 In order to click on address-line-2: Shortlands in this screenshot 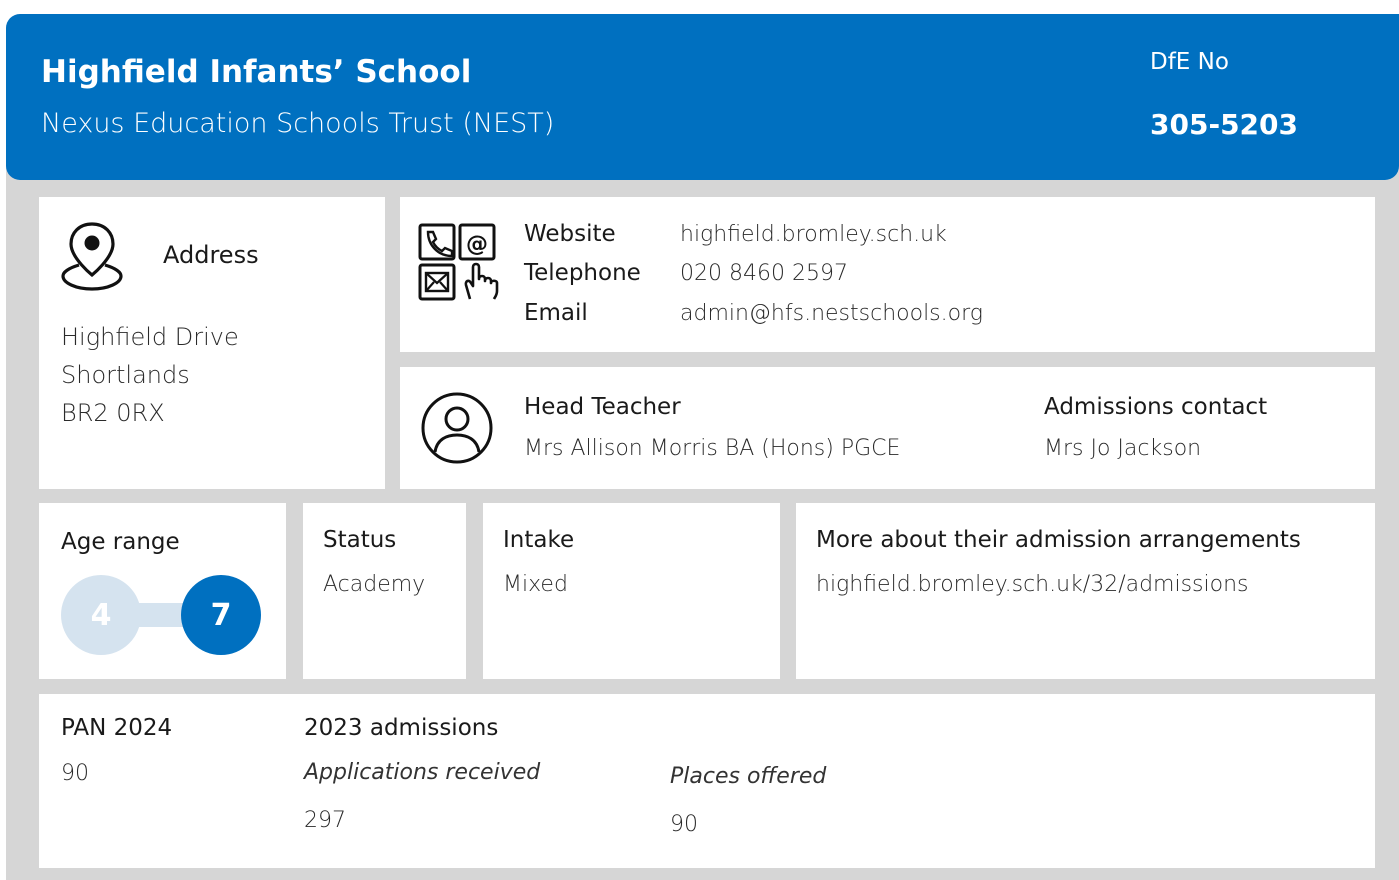, I will do `click(125, 375)`.